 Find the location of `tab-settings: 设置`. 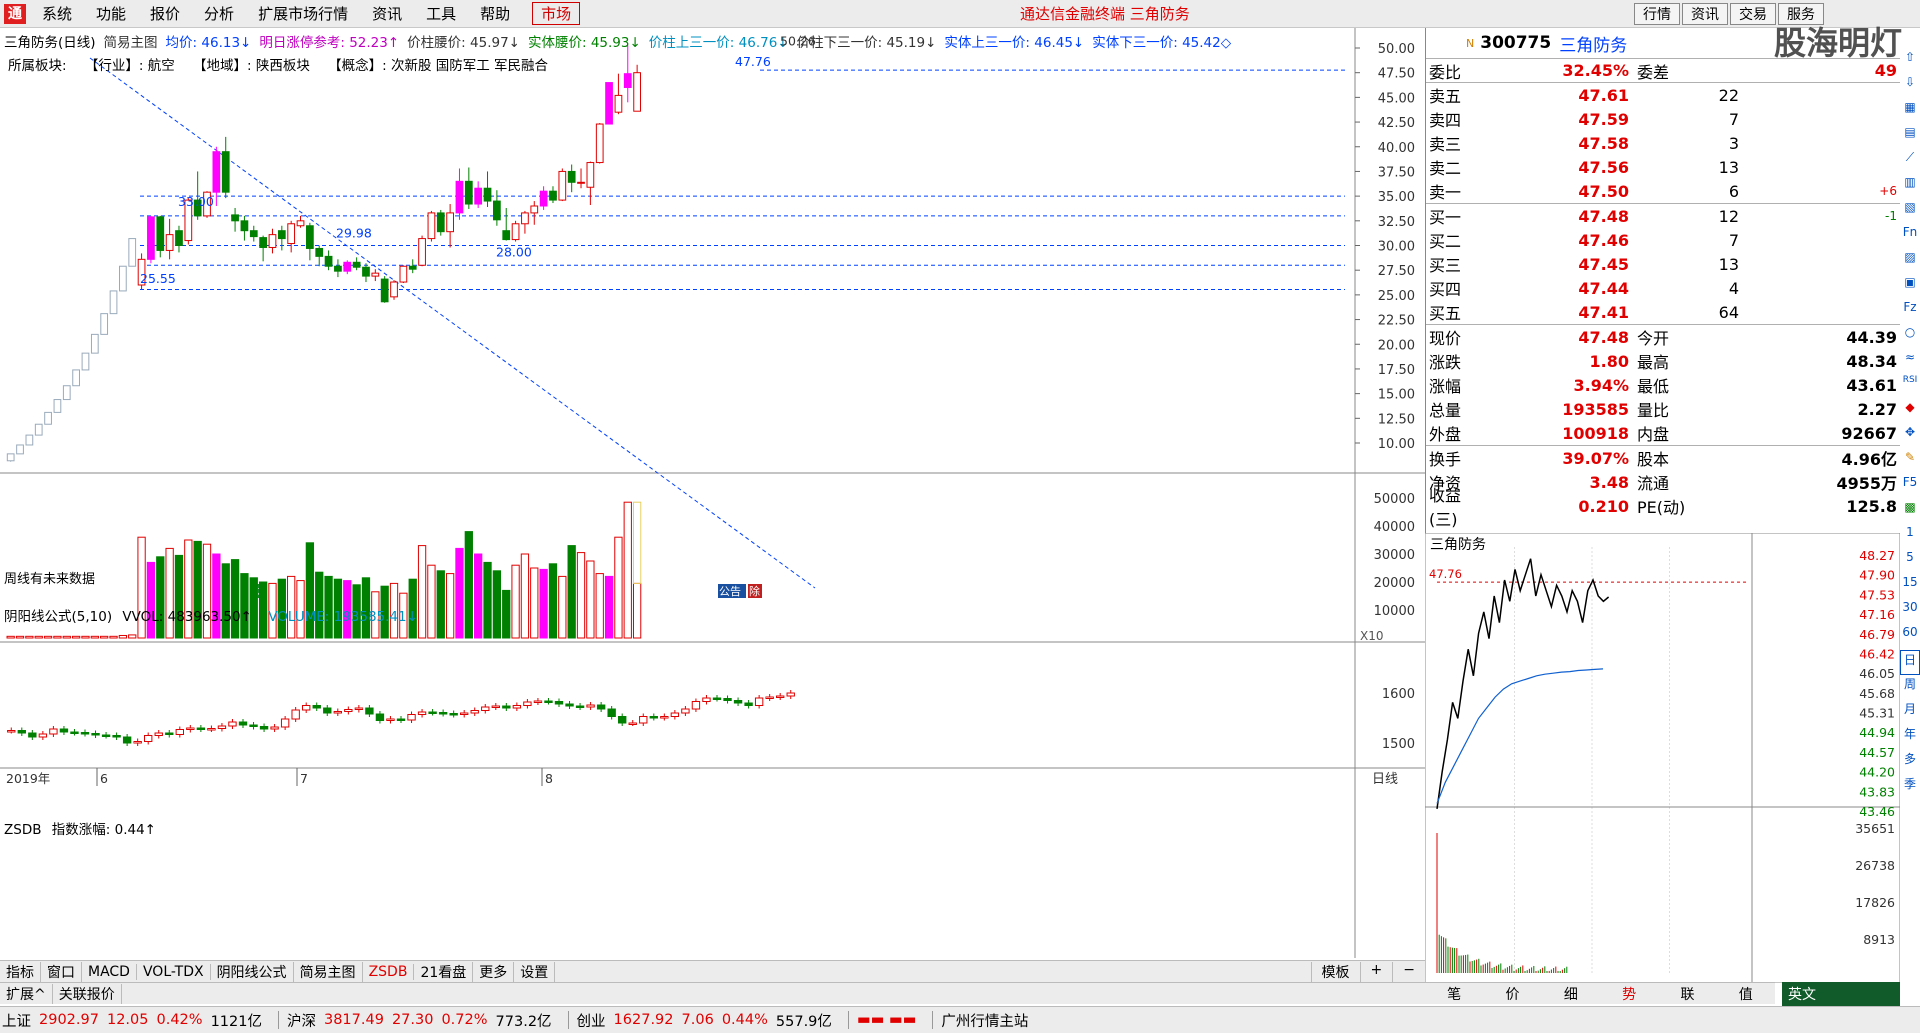

tab-settings: 设置 is located at coordinates (535, 971).